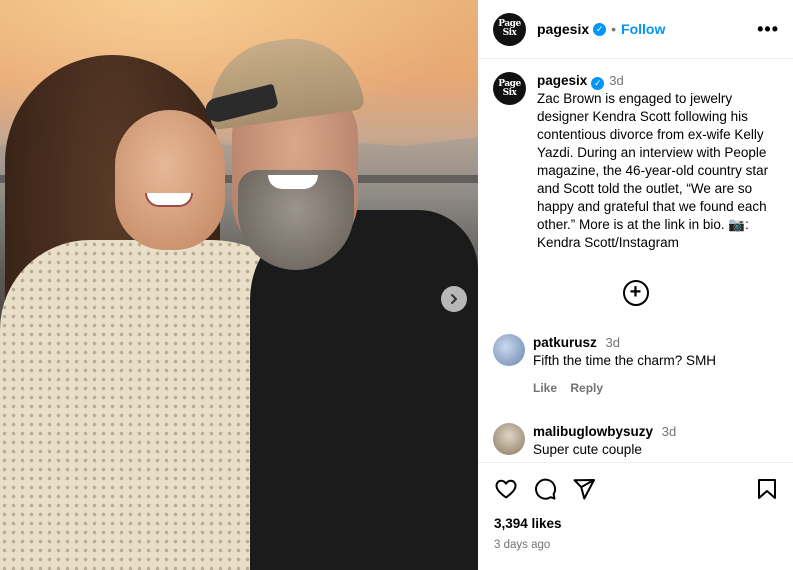  I want to click on comment-item: malibuglowbysuzy 3d Super cute couple, so click(635, 441).